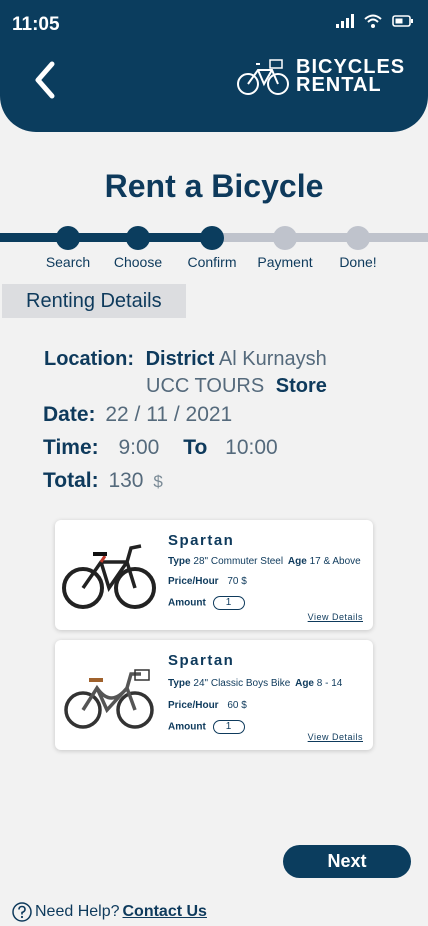 The image size is (428, 926). I want to click on help-footer: Need Help? Contact Us, so click(109, 912).